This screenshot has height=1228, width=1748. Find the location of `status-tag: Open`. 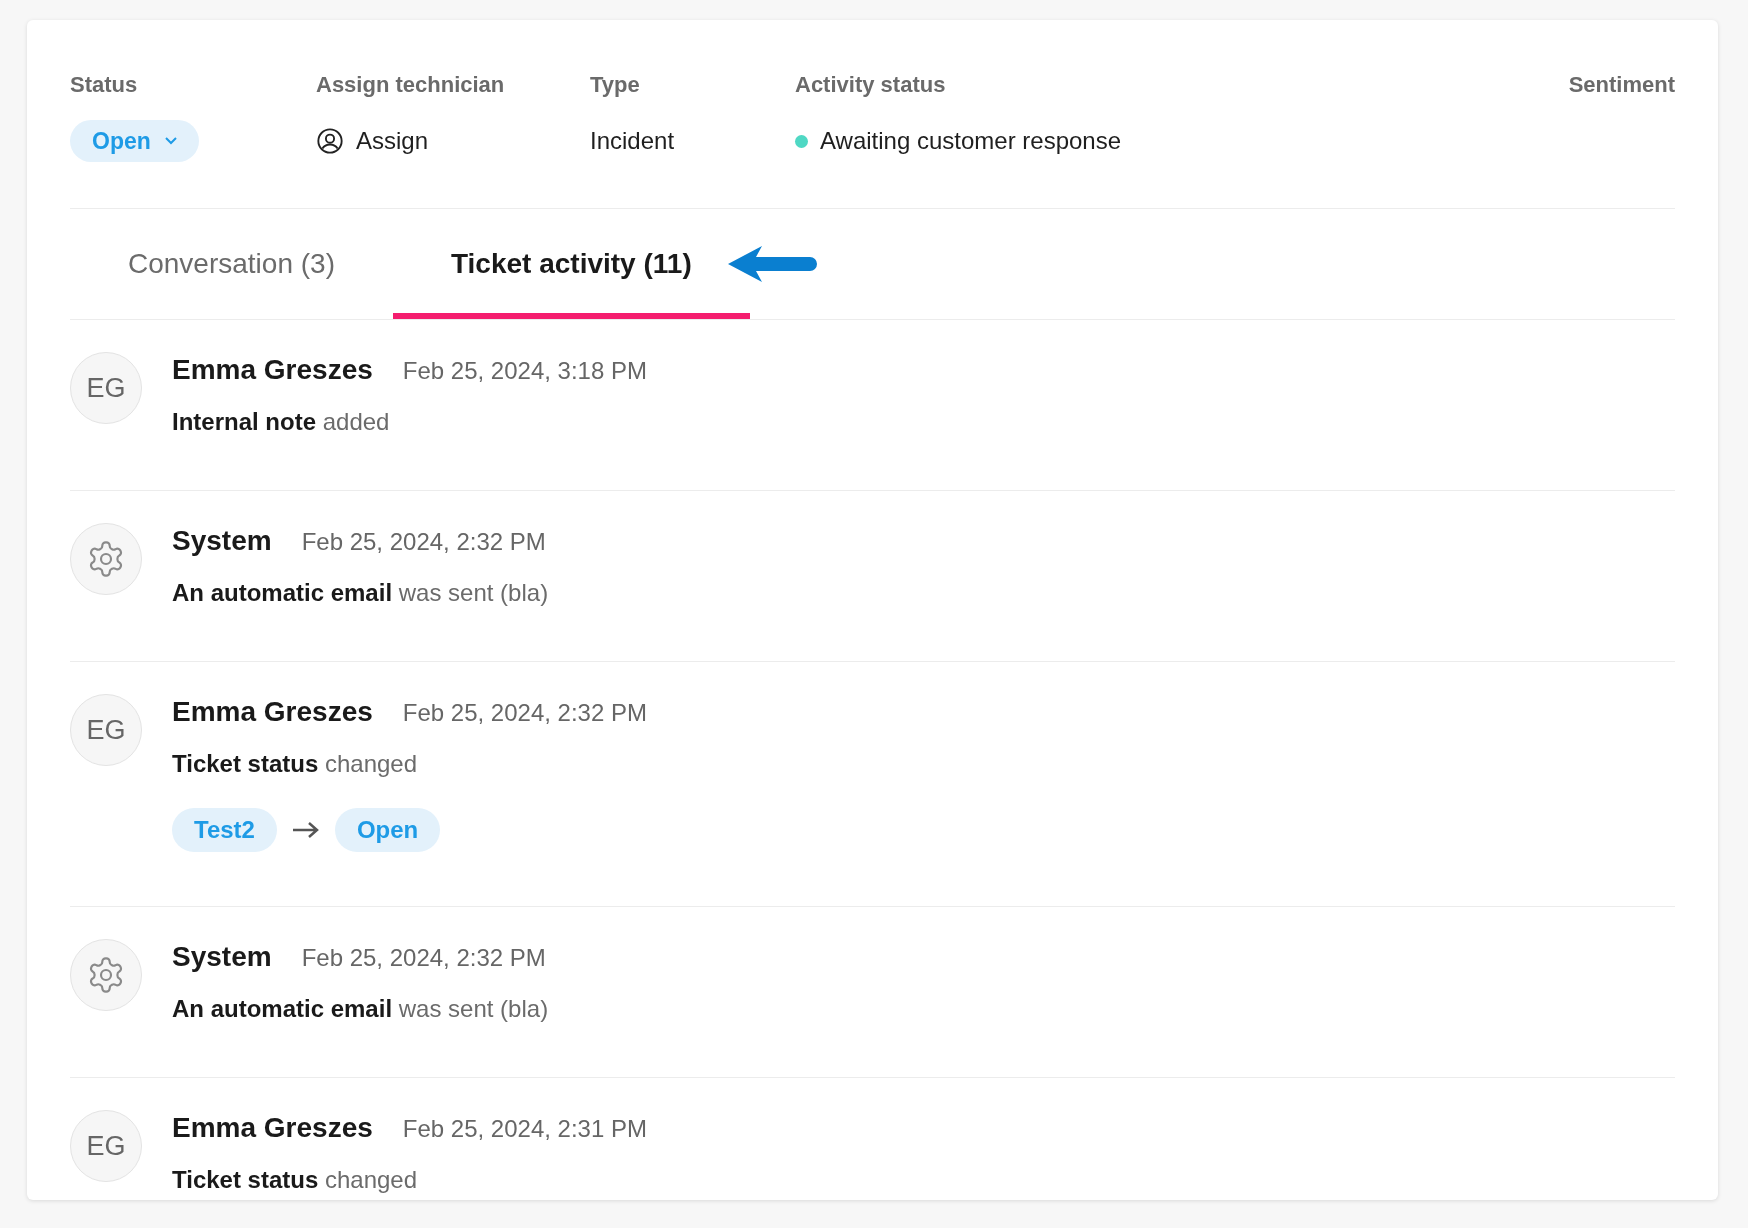

status-tag: Open is located at coordinates (387, 830).